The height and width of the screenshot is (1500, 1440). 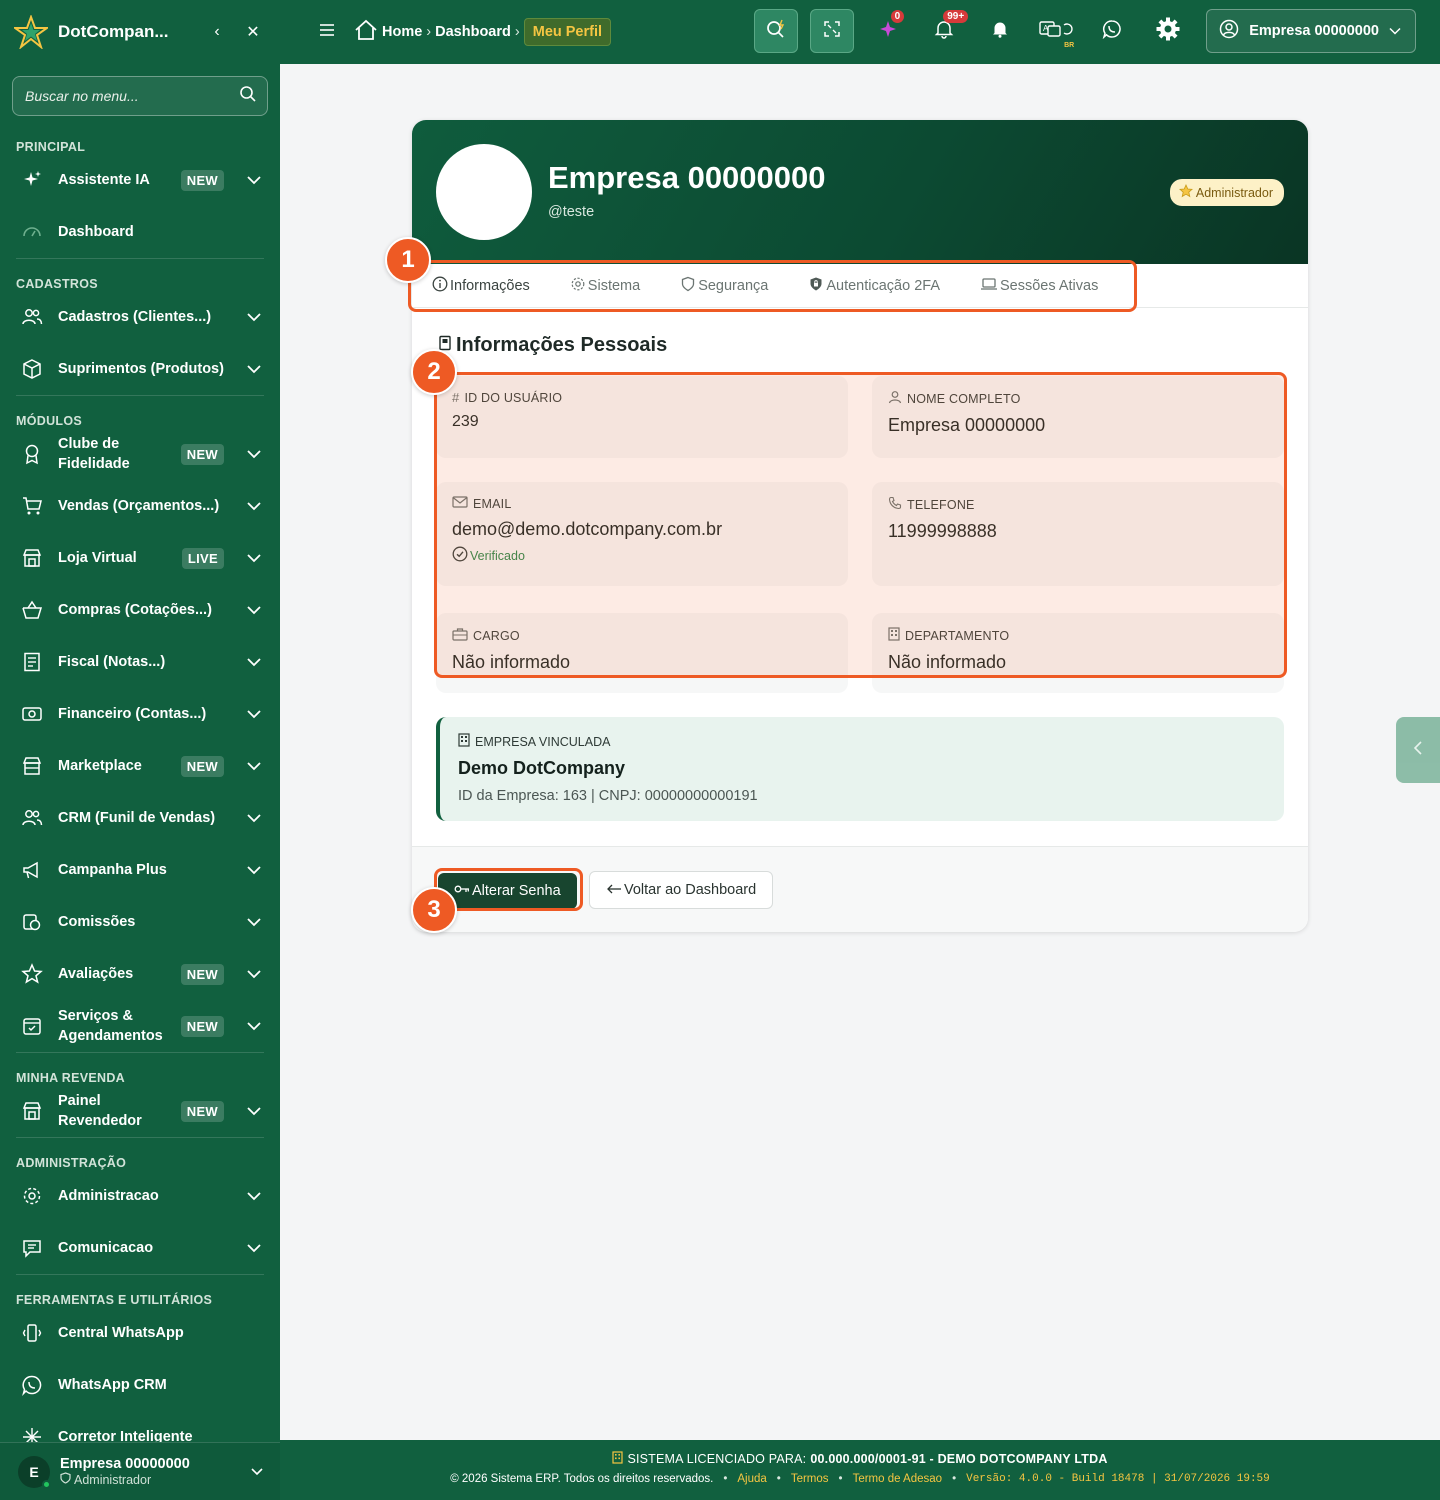 I want to click on hamburger-menu-button, so click(x=327, y=32).